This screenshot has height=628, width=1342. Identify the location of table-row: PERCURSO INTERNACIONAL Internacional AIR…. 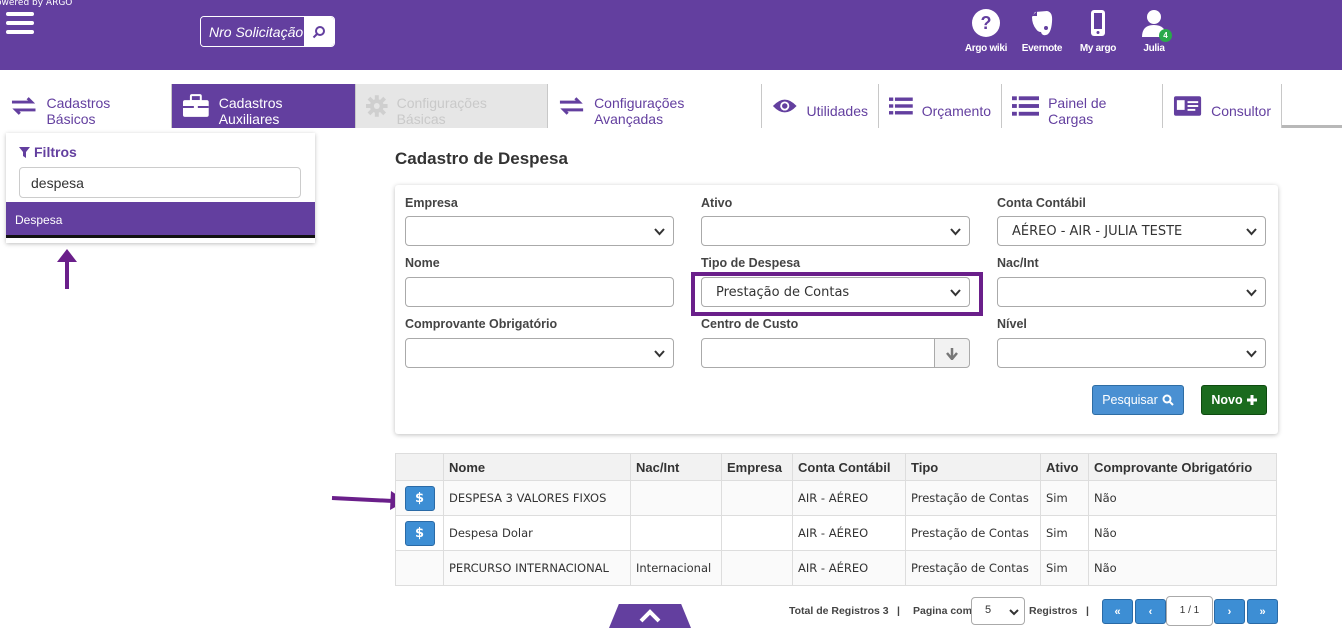
(836, 568).